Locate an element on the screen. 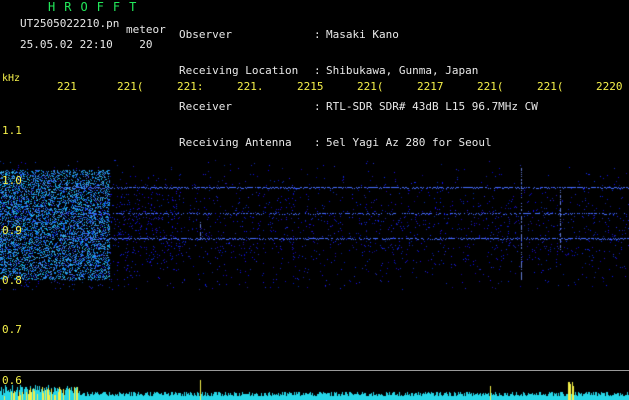 The width and height of the screenshot is (629, 400). info-label-observer: Observer is located at coordinates (205, 34).